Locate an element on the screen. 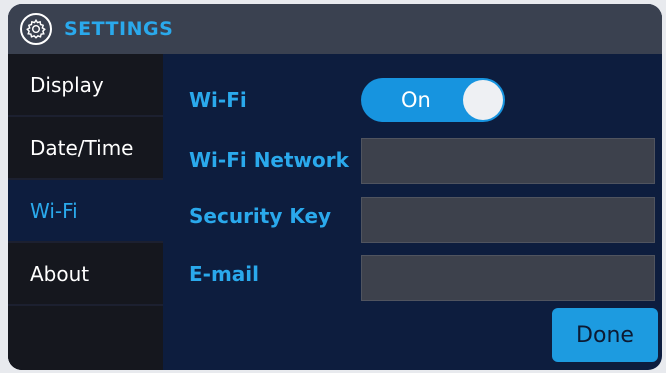  page-title: SETTINGS is located at coordinates (119, 29).